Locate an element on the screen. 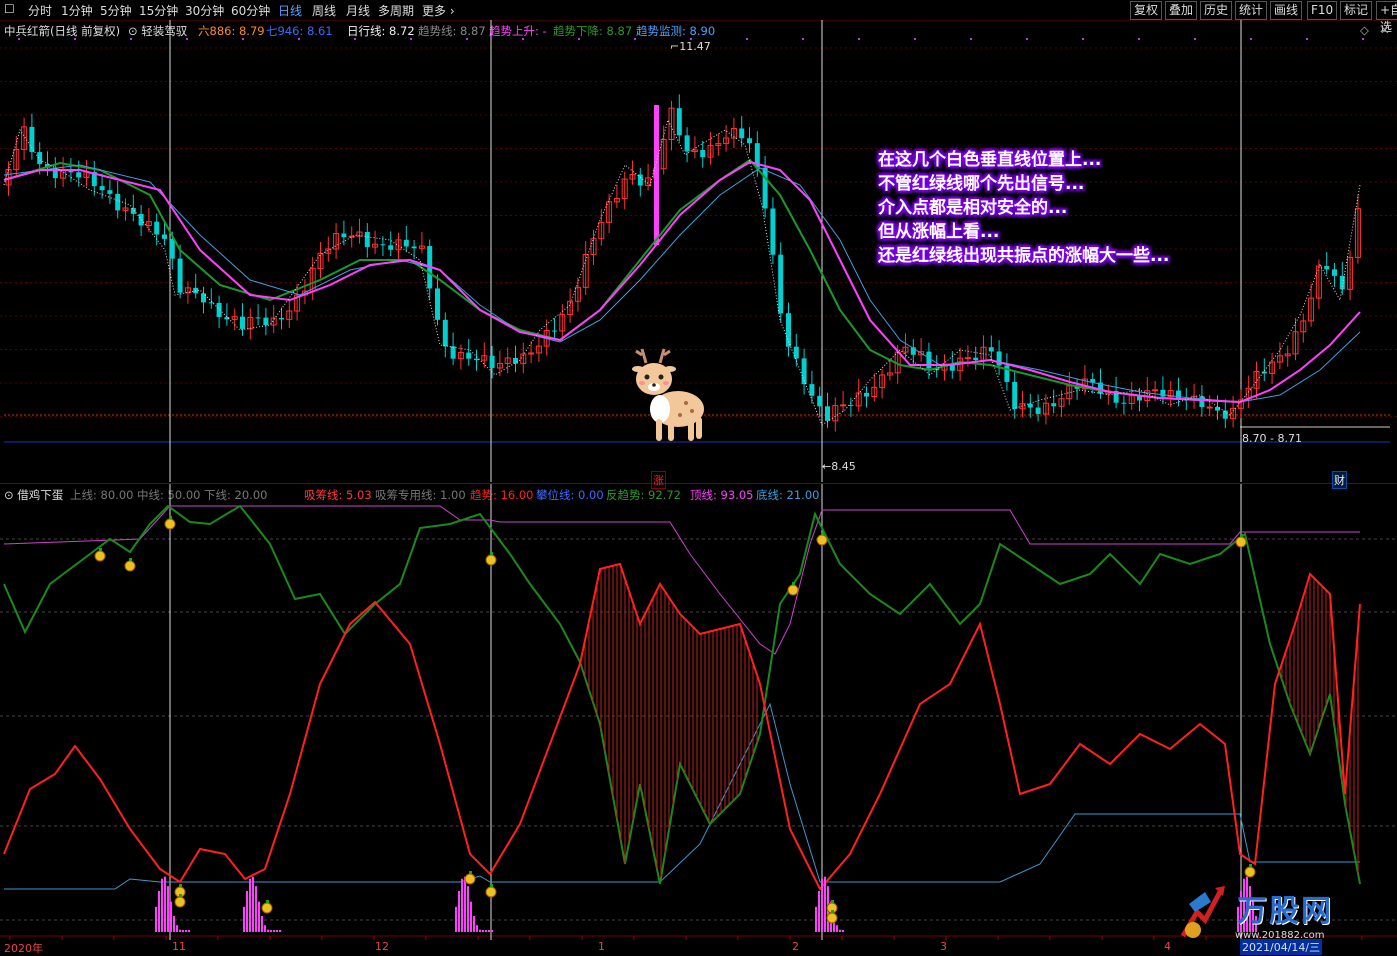 Image resolution: width=1397 pixels, height=956 pixels. cai-marker: 财 is located at coordinates (1339, 480).